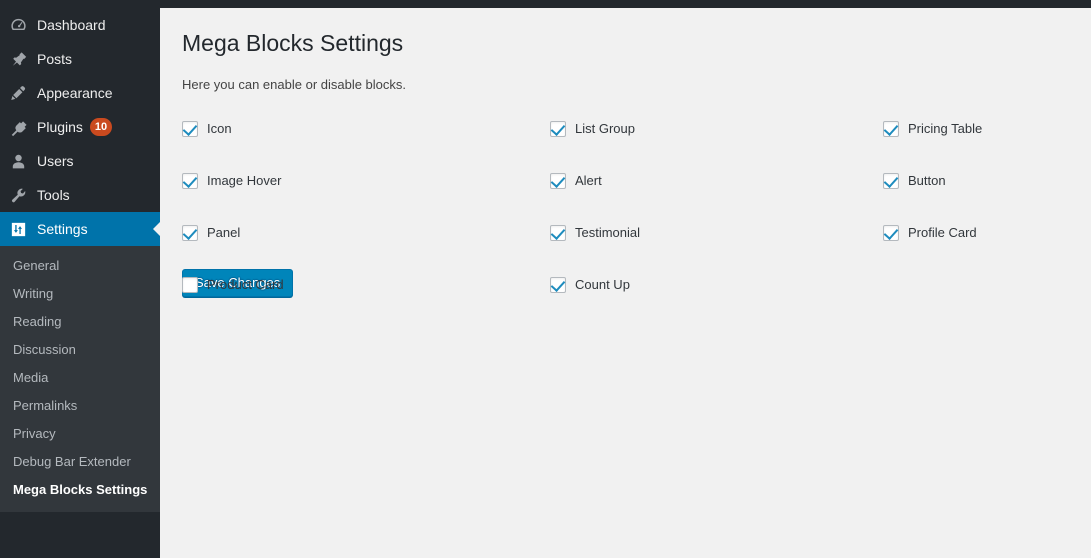 This screenshot has height=558, width=1091. What do you see at coordinates (80, 490) in the screenshot?
I see `submenu-item-mega-blocks-settings: Mega Blocks Settings` at bounding box center [80, 490].